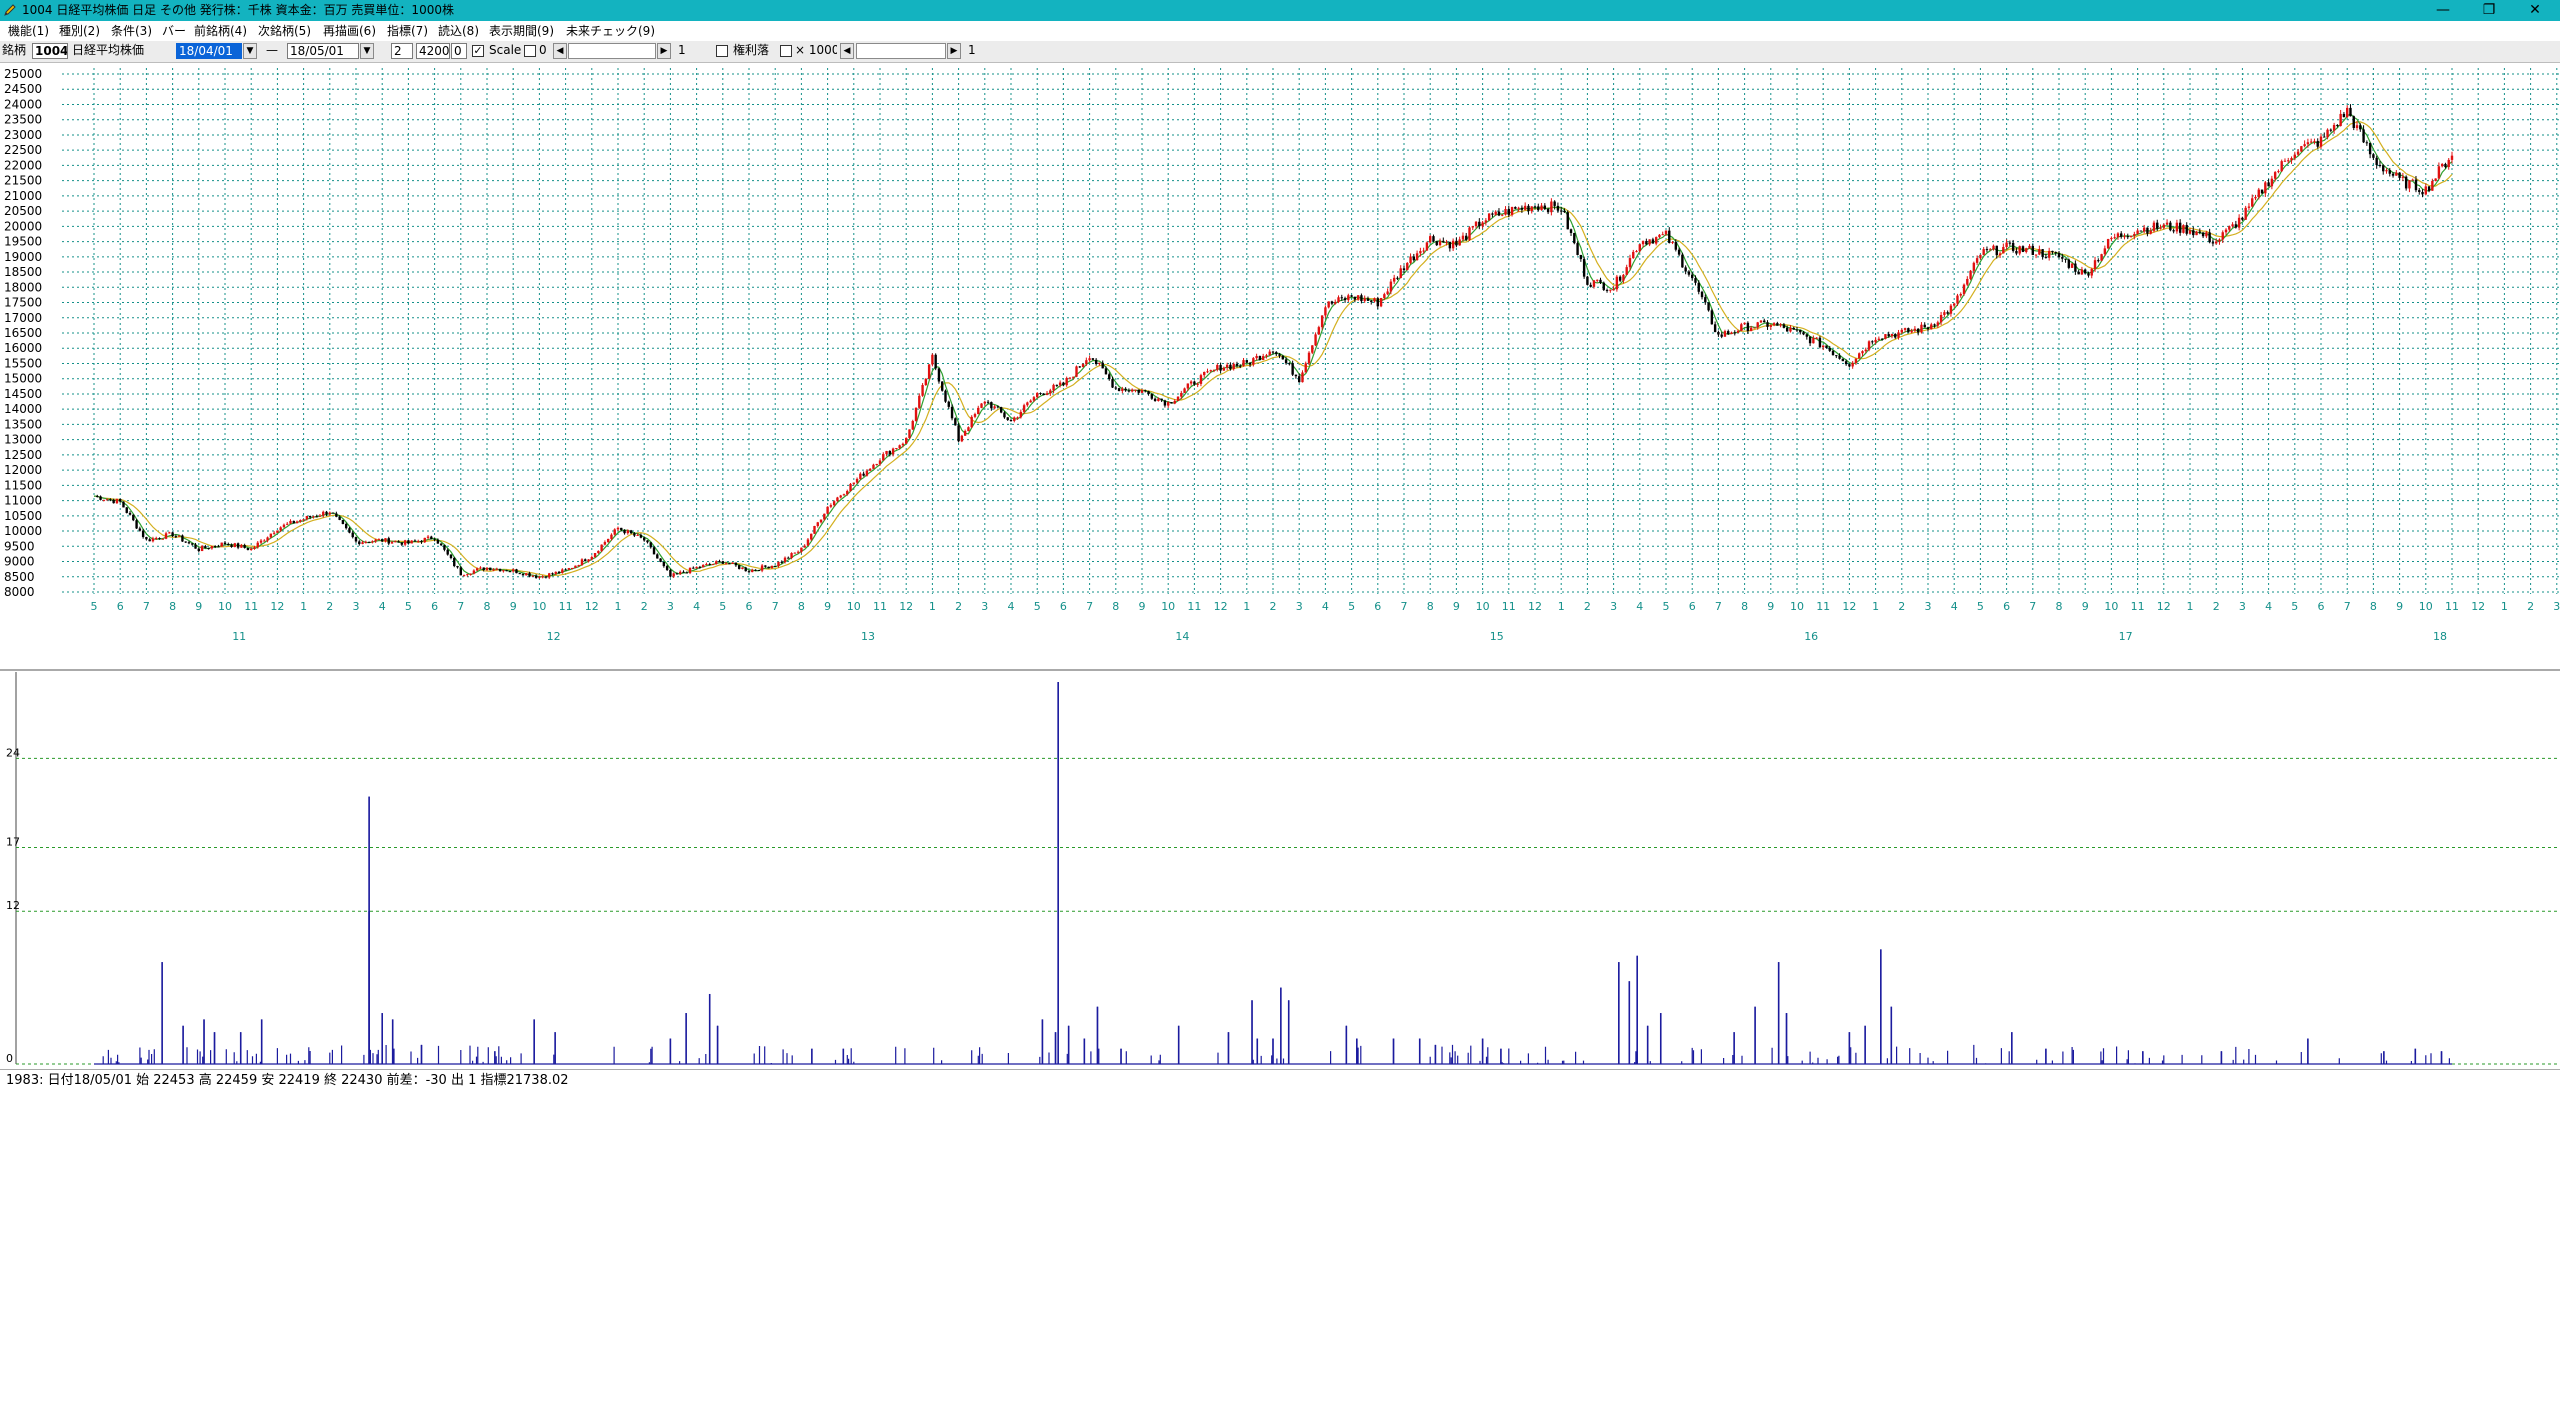  What do you see at coordinates (284, 31) in the screenshot?
I see `menu-item-next: 次銘柄(5)` at bounding box center [284, 31].